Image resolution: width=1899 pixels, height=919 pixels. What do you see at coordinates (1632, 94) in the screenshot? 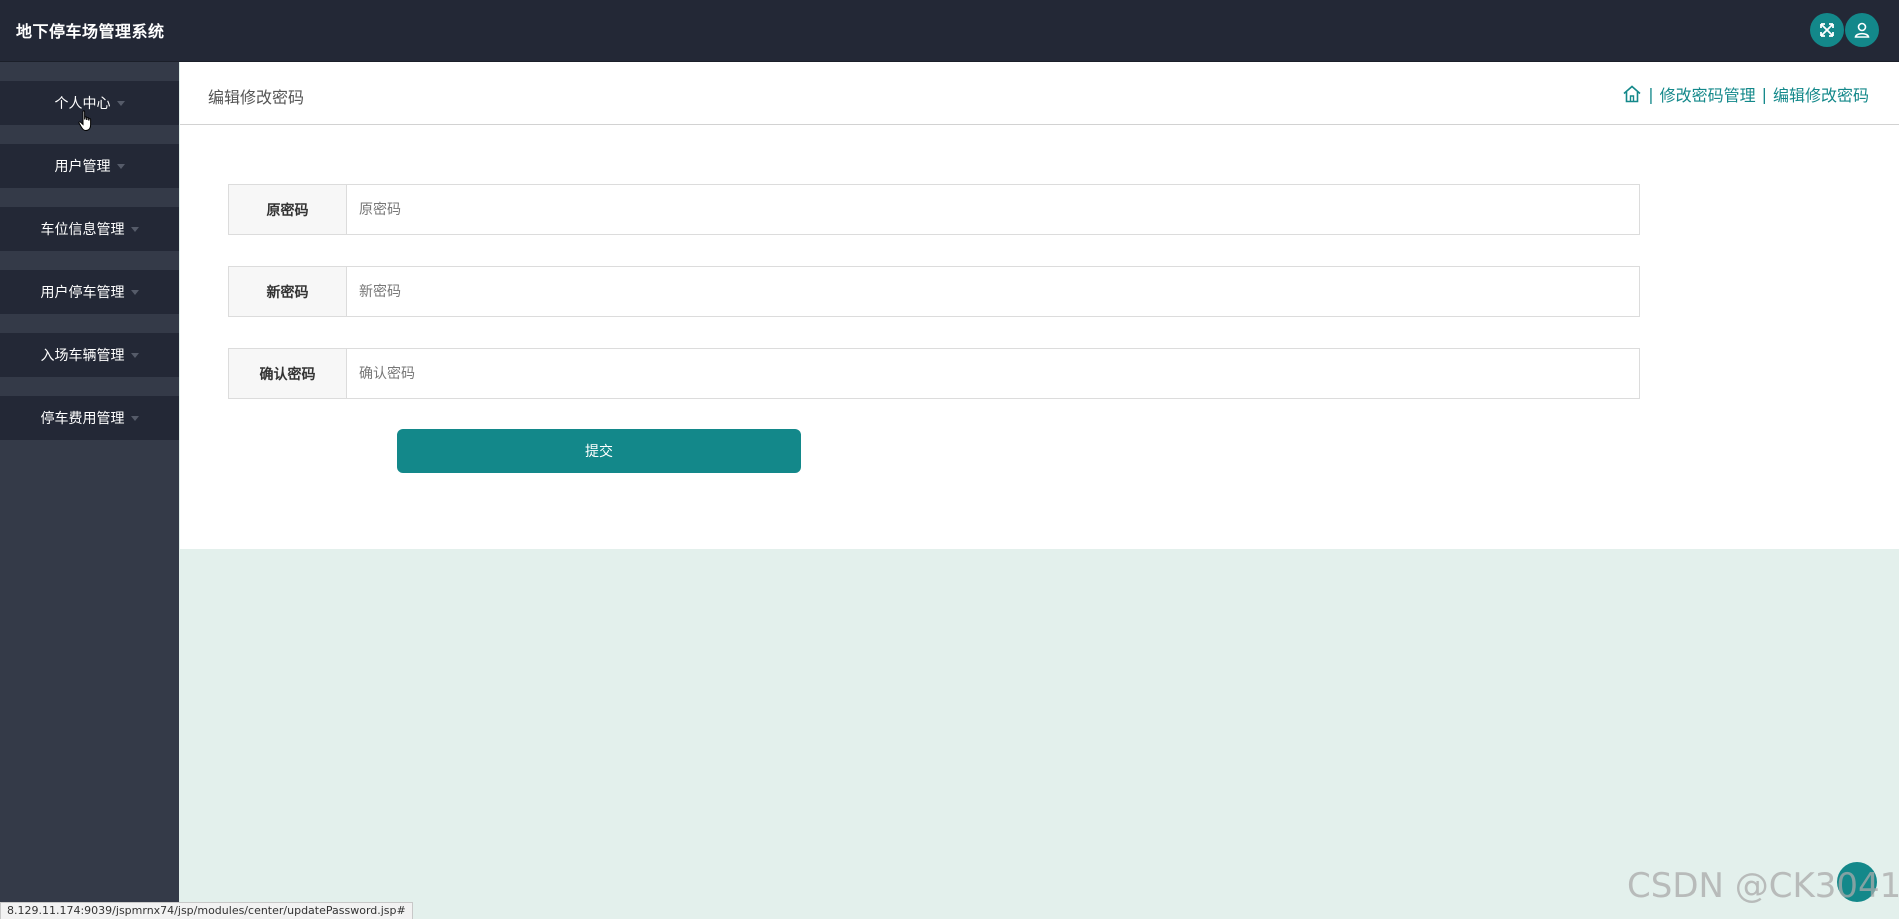
I see `home-icon` at bounding box center [1632, 94].